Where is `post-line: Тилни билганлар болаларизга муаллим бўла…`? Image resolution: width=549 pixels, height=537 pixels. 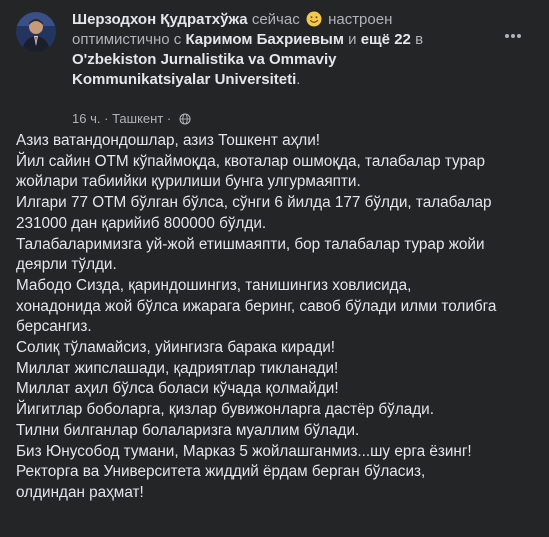
post-line: Тилни билганлар болаларизга муаллим бўла… is located at coordinates (188, 430).